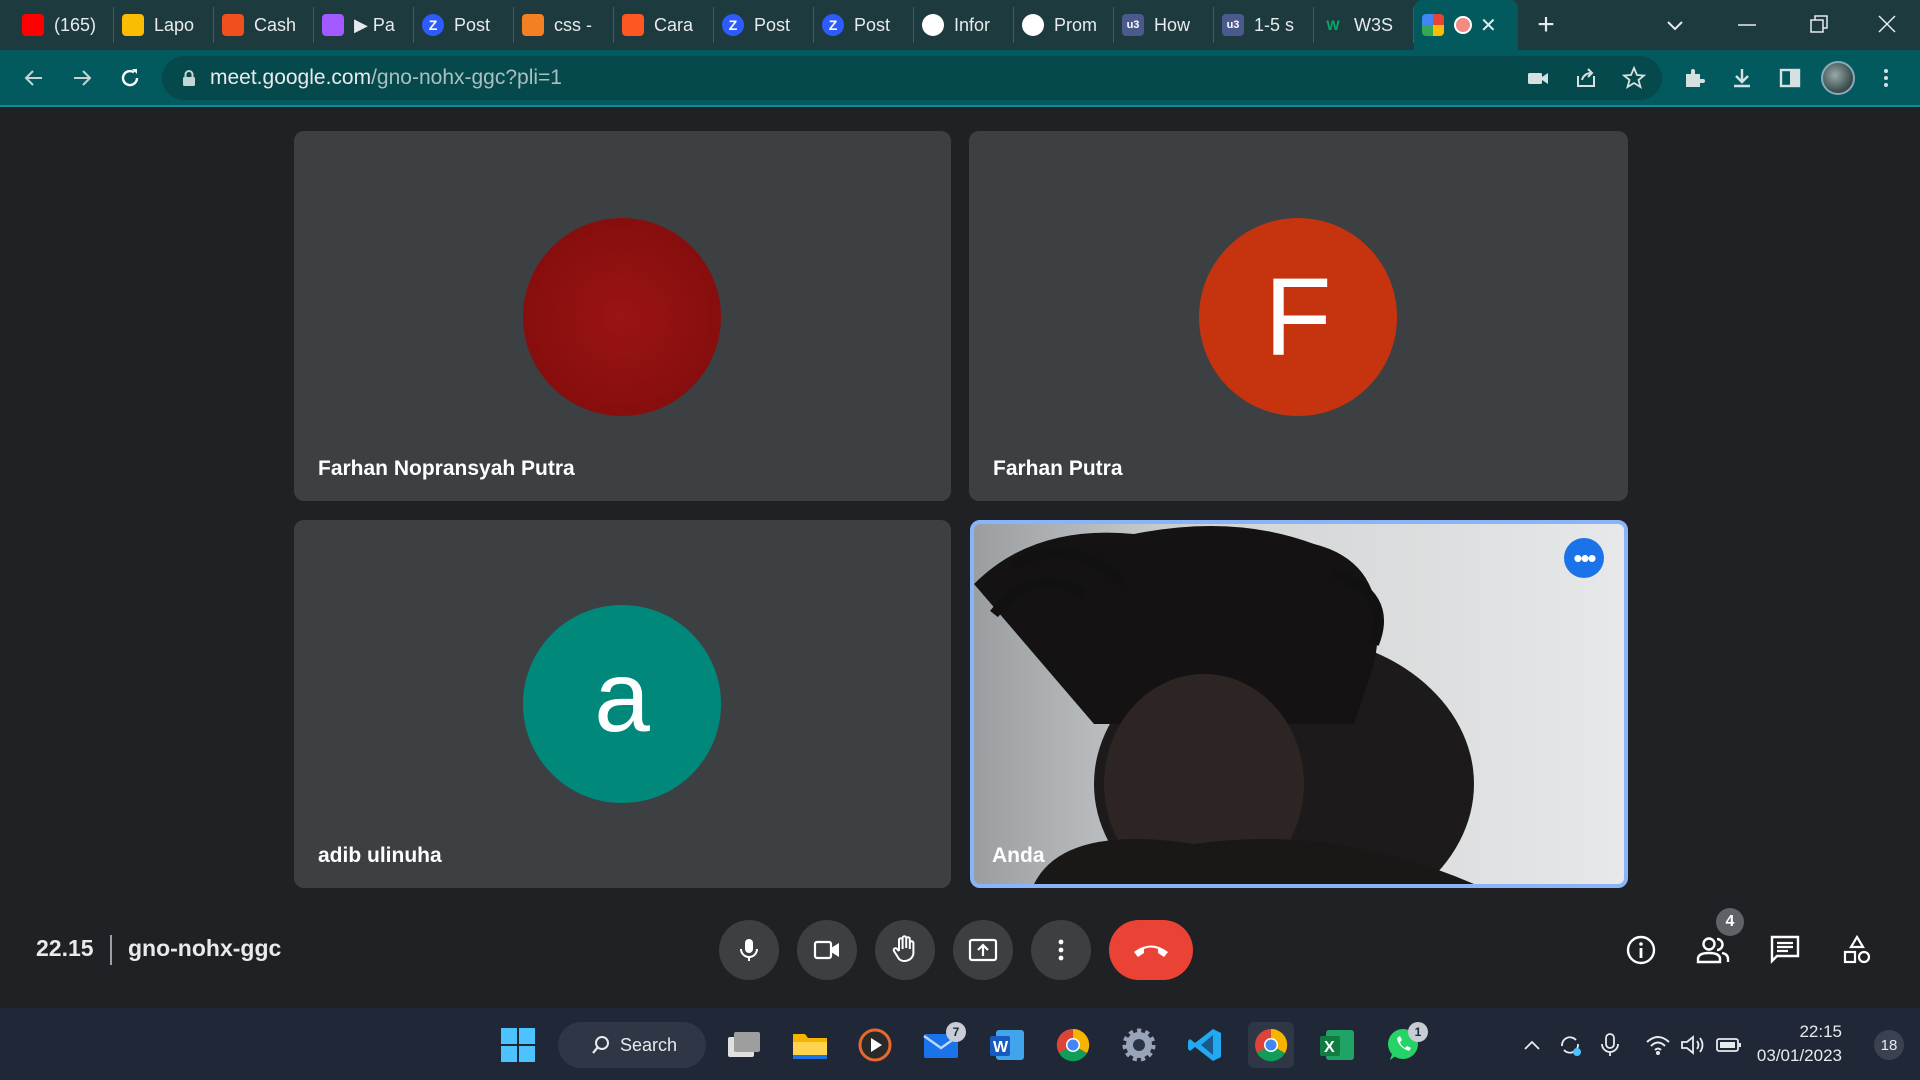 Image resolution: width=1920 pixels, height=1080 pixels. Describe the element at coordinates (111, 950) in the screenshot. I see `separator` at that location.